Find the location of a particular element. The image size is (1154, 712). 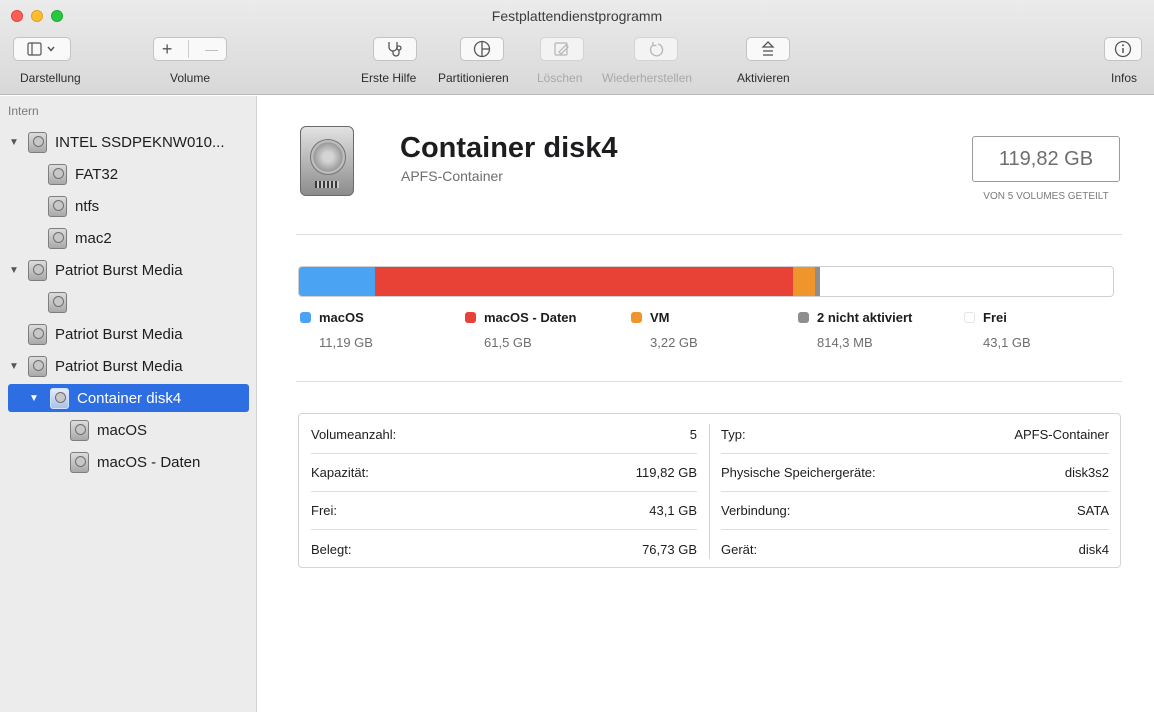

segment-divider is located at coordinates (189, 49).